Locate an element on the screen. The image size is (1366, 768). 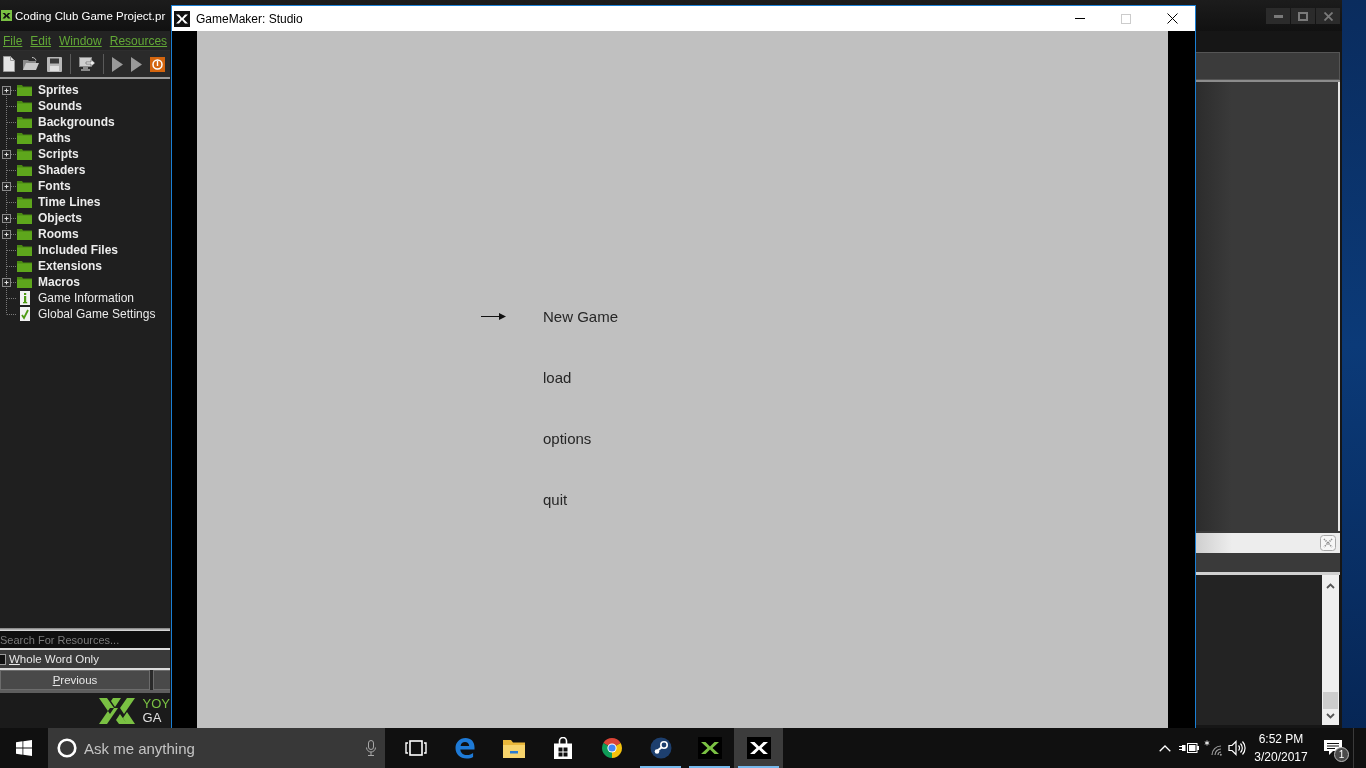
tree-item: Sprites is located at coordinates (58, 90).